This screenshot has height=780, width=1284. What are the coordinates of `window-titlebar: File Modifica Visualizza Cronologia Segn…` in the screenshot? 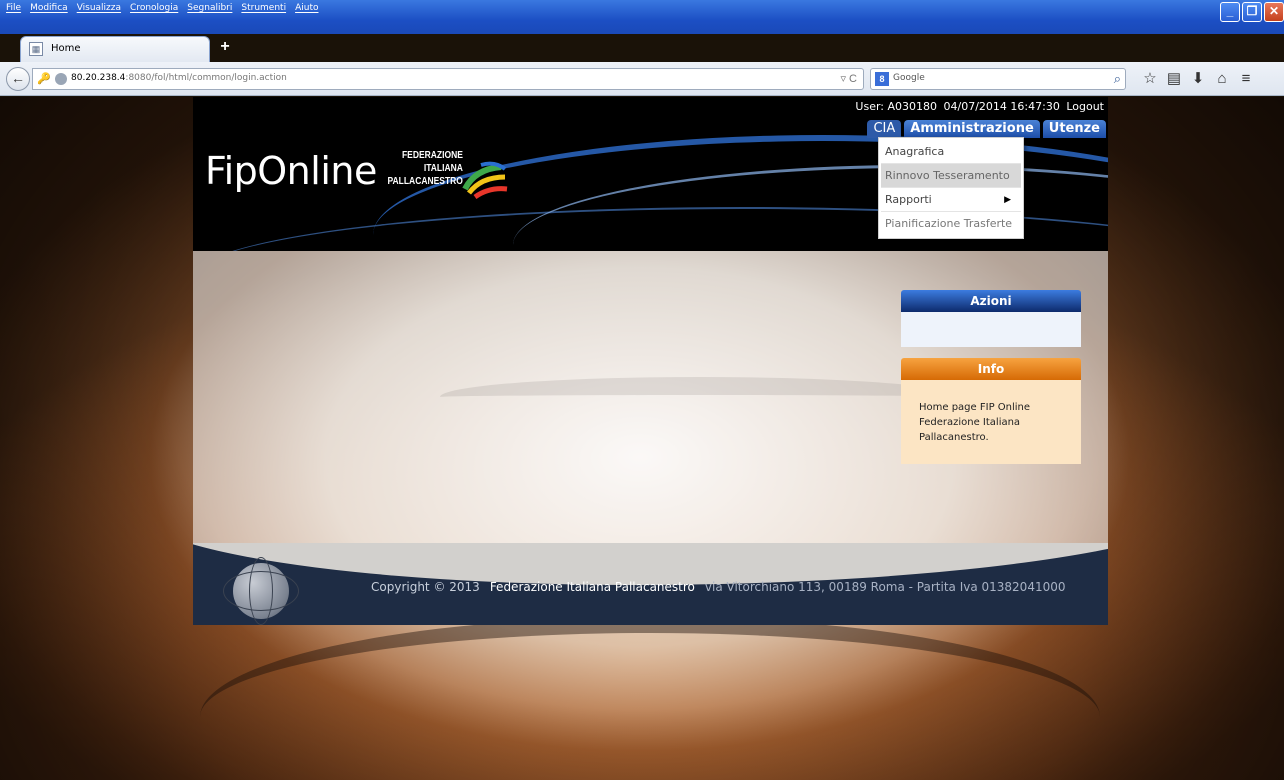 It's located at (642, 17).